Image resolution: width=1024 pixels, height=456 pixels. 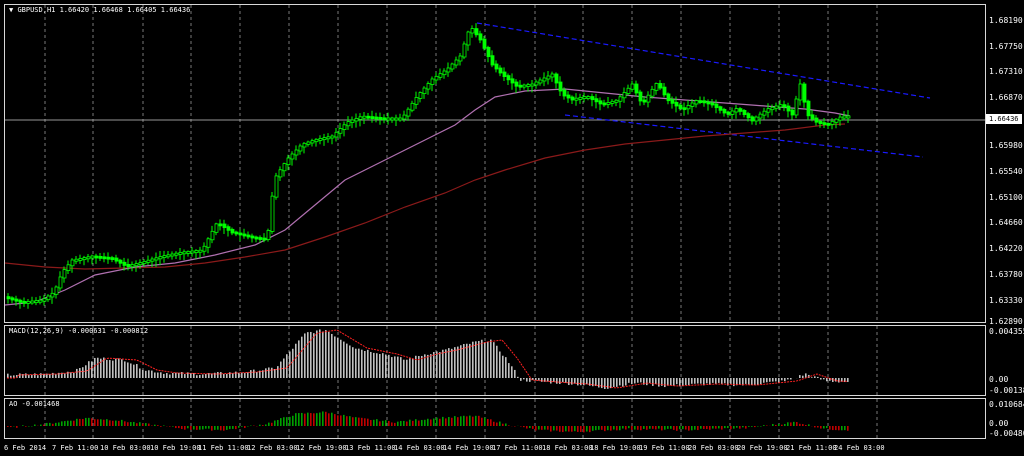 What do you see at coordinates (859, 448) in the screenshot?
I see `time-label: 24 Feb 03:00` at bounding box center [859, 448].